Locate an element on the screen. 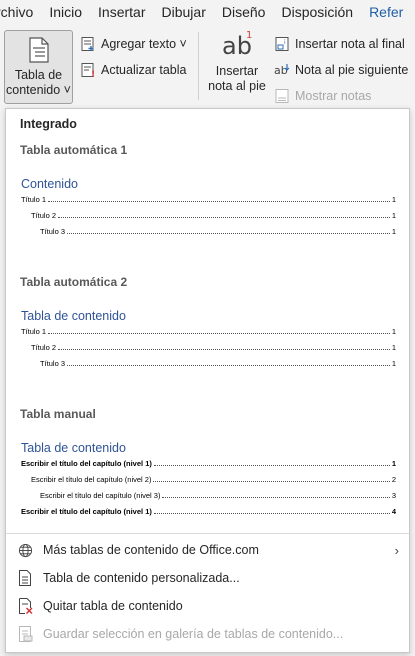 The height and width of the screenshot is (656, 415). svg-text: ab is located at coordinates (281, 70).